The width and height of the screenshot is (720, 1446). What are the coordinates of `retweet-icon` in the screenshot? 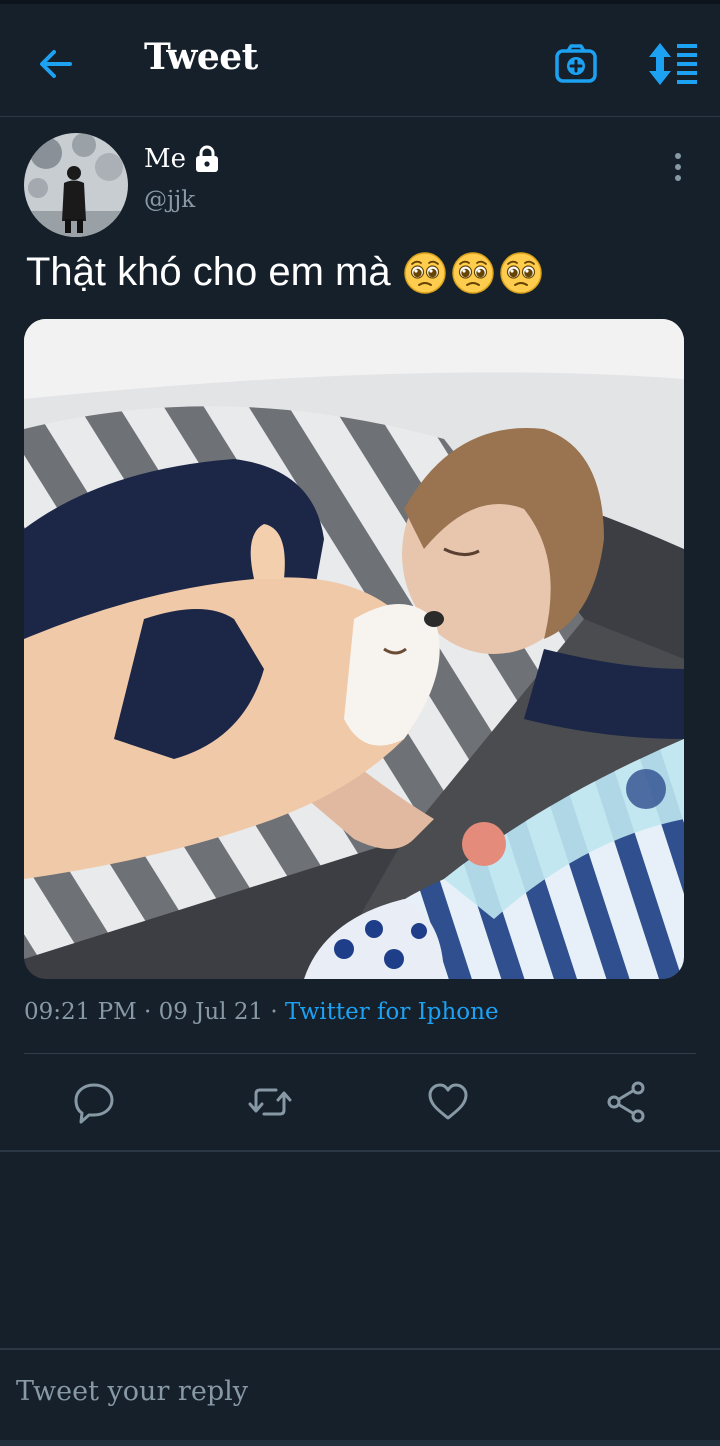 It's located at (270, 1102).